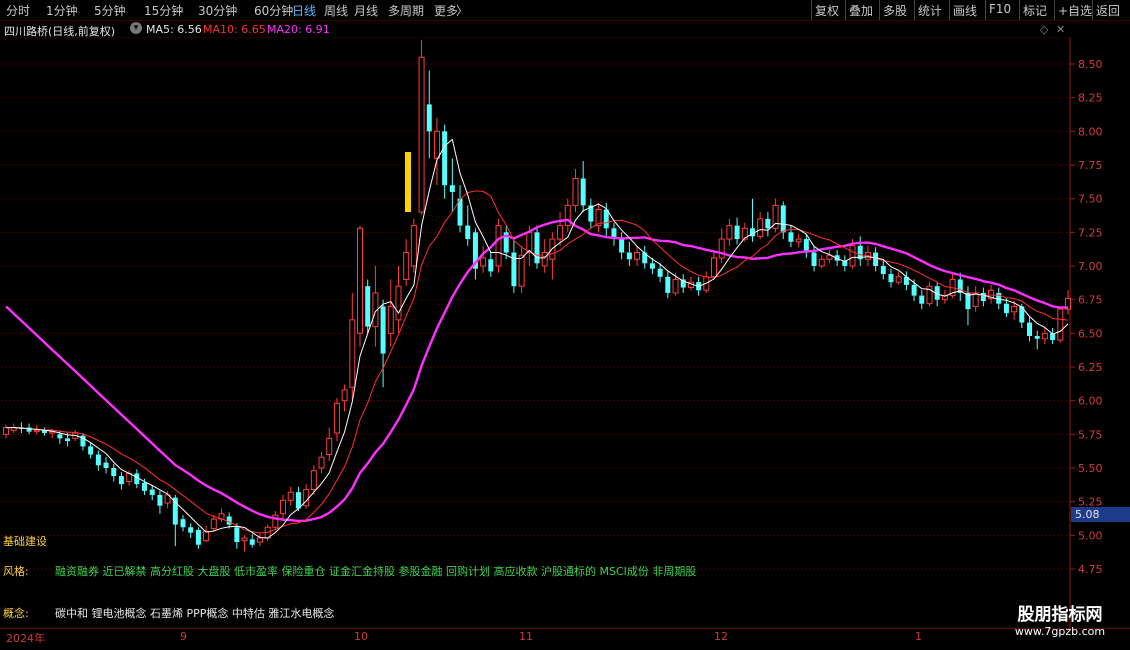  Describe the element at coordinates (273, 10) in the screenshot. I see `period-tab-5: 60分钟` at that location.